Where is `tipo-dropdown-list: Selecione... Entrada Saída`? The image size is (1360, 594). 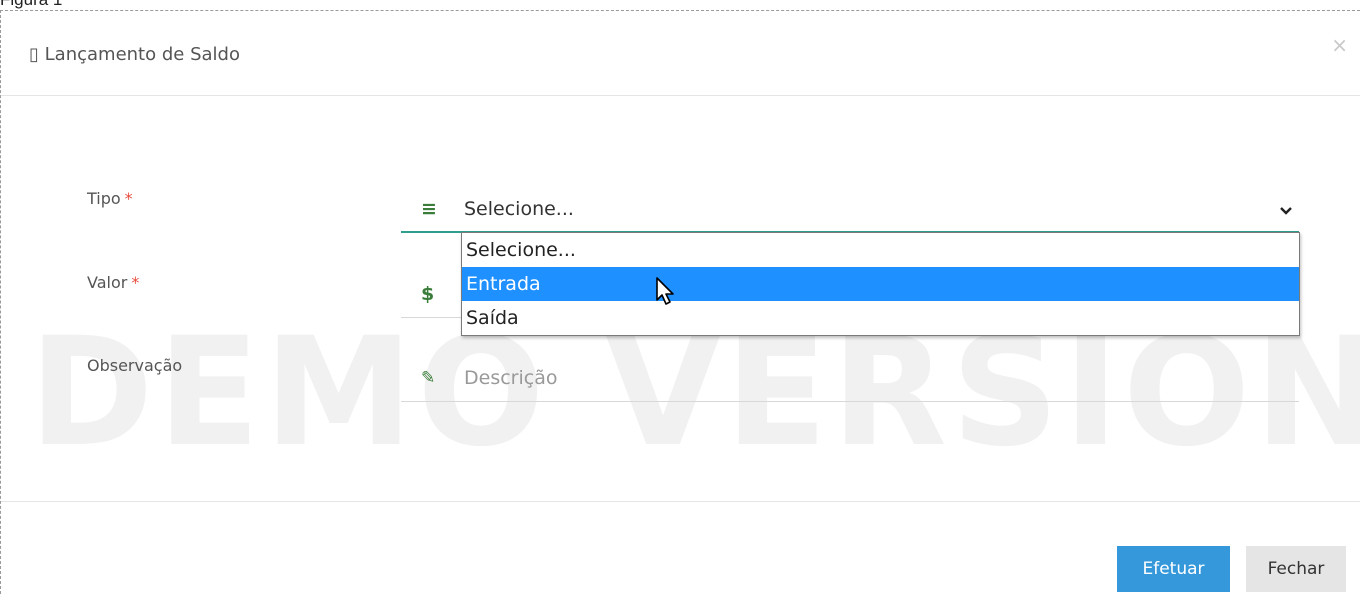 tipo-dropdown-list: Selecione... Entrada Saída is located at coordinates (880, 284).